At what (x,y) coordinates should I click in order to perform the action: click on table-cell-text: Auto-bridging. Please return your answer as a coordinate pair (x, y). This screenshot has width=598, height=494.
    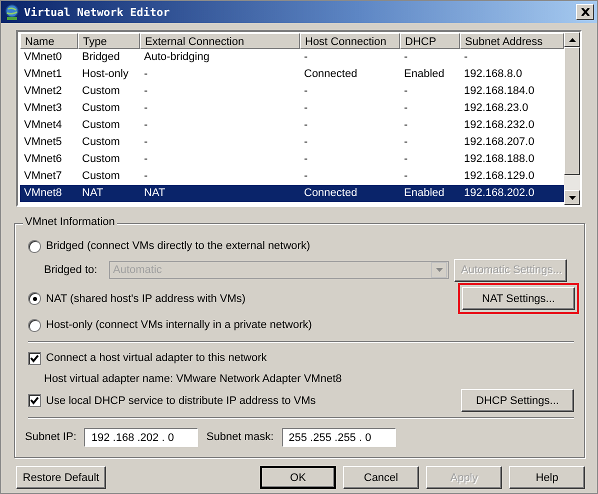
    Looking at the image, I should click on (176, 57).